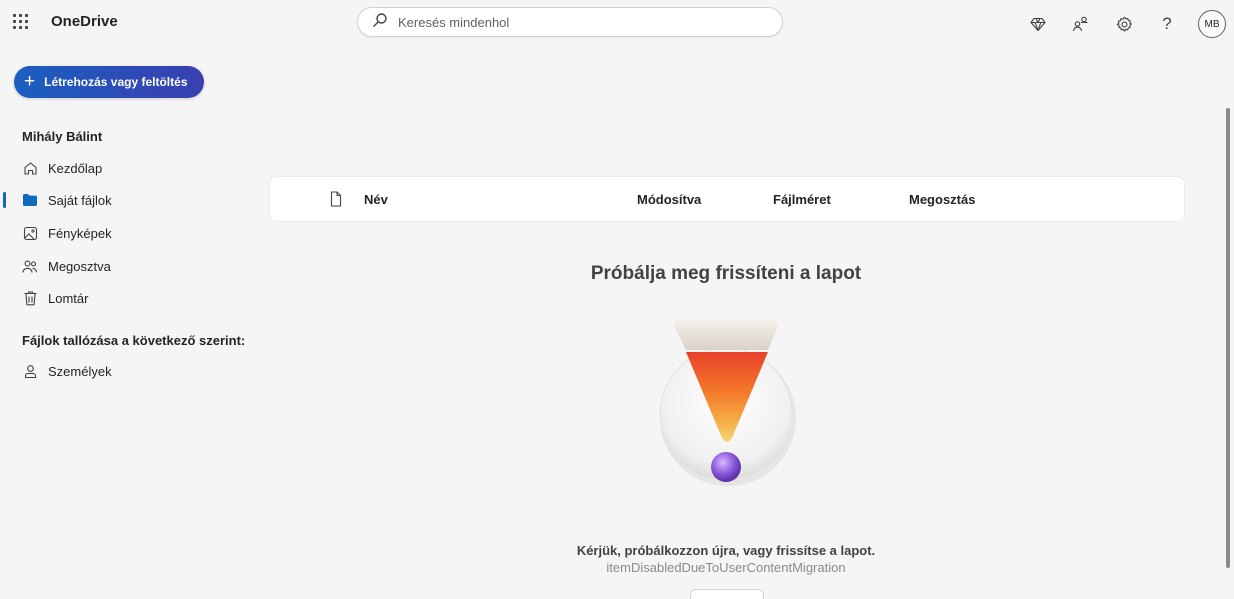 Image resolution: width=1234 pixels, height=599 pixels. I want to click on photo-icon, so click(30, 233).